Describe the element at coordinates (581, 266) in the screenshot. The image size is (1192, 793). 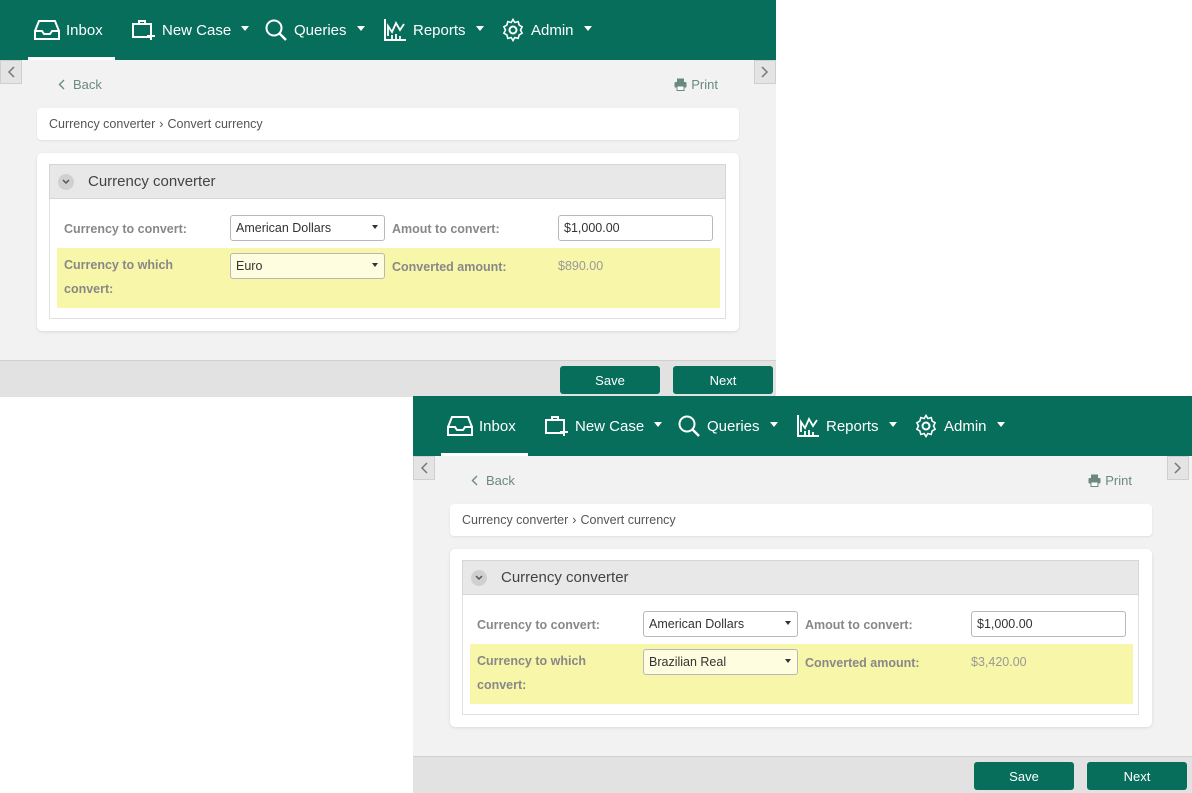
I see `converted-amount-value: $890.00` at that location.